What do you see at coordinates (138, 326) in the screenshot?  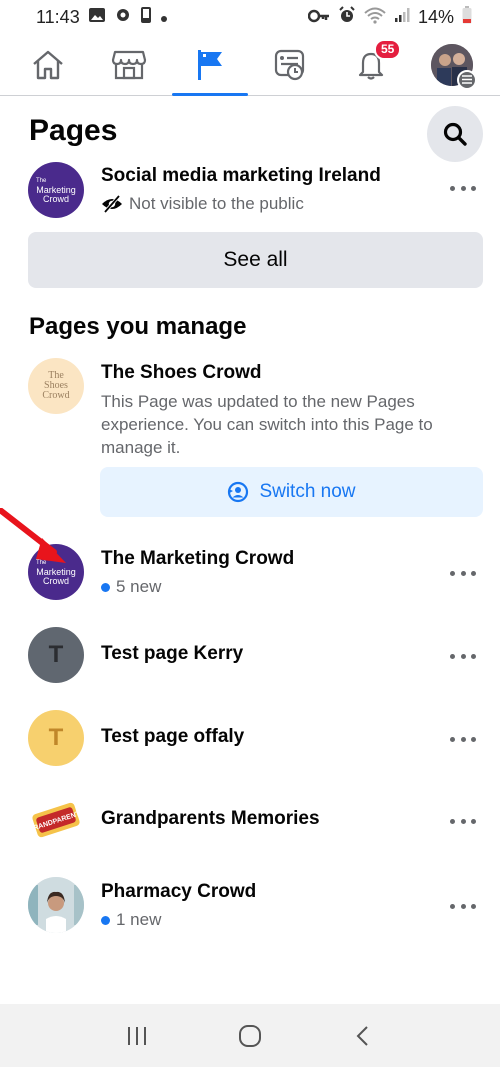 I see `section-title: Pages you manage` at bounding box center [138, 326].